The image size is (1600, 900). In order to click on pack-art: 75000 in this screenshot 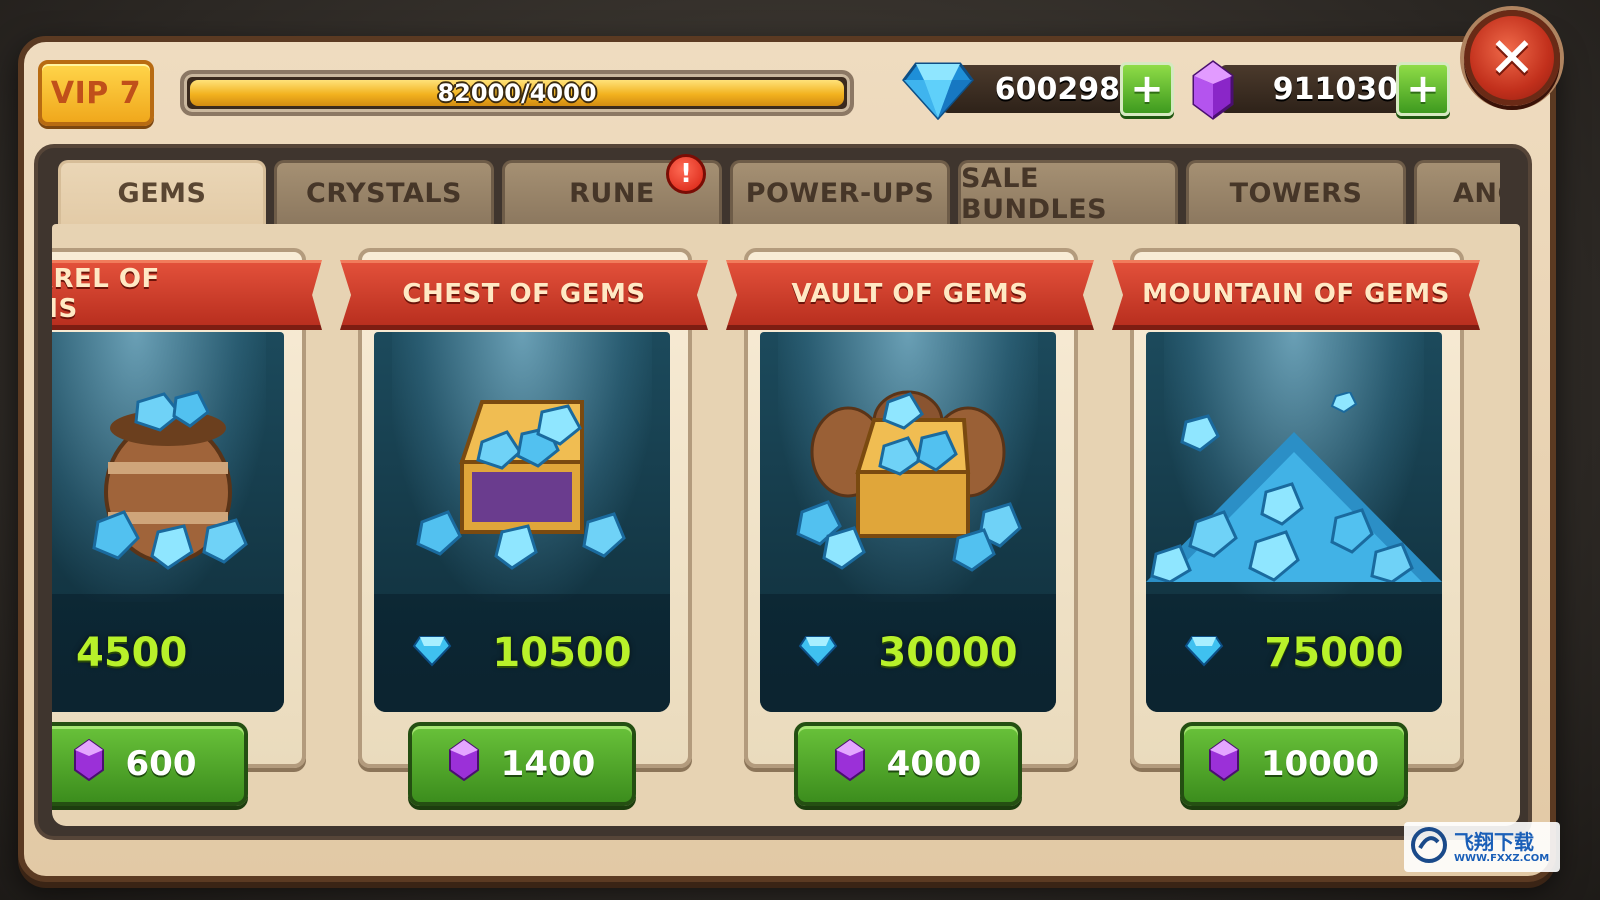, I will do `click(1294, 522)`.